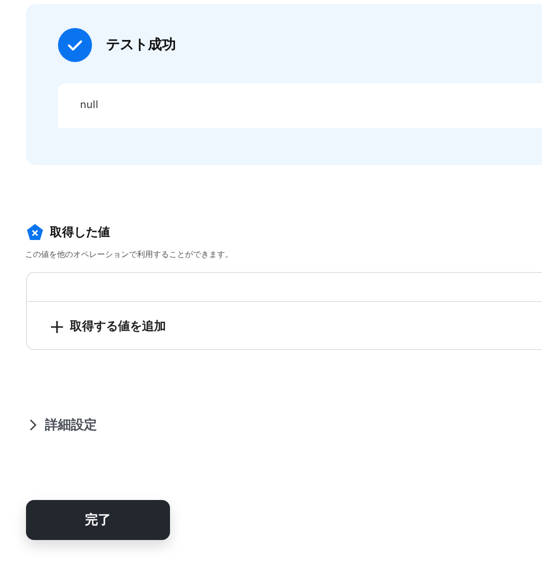 Image resolution: width=542 pixels, height=577 pixels. What do you see at coordinates (108, 326) in the screenshot?
I see `add-value-button: 取得する値を追加` at bounding box center [108, 326].